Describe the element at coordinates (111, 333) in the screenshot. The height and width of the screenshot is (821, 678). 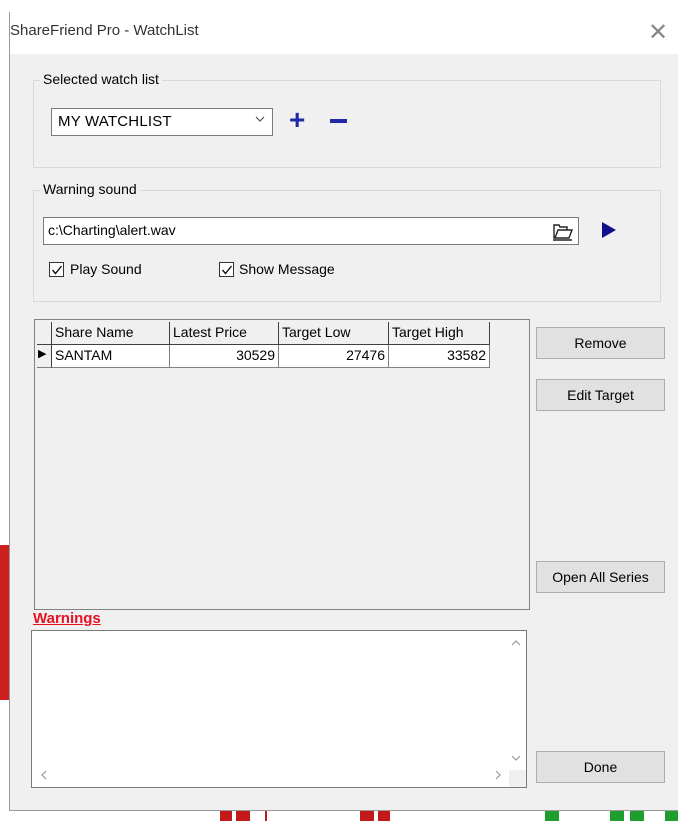
I see `column-header-share-name: Share Name` at that location.